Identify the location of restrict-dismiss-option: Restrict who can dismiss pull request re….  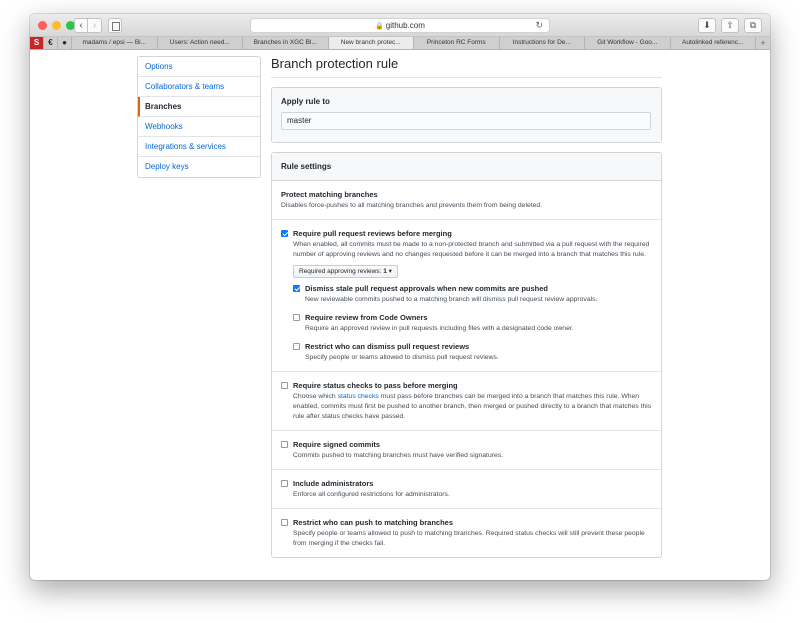
(472, 352).